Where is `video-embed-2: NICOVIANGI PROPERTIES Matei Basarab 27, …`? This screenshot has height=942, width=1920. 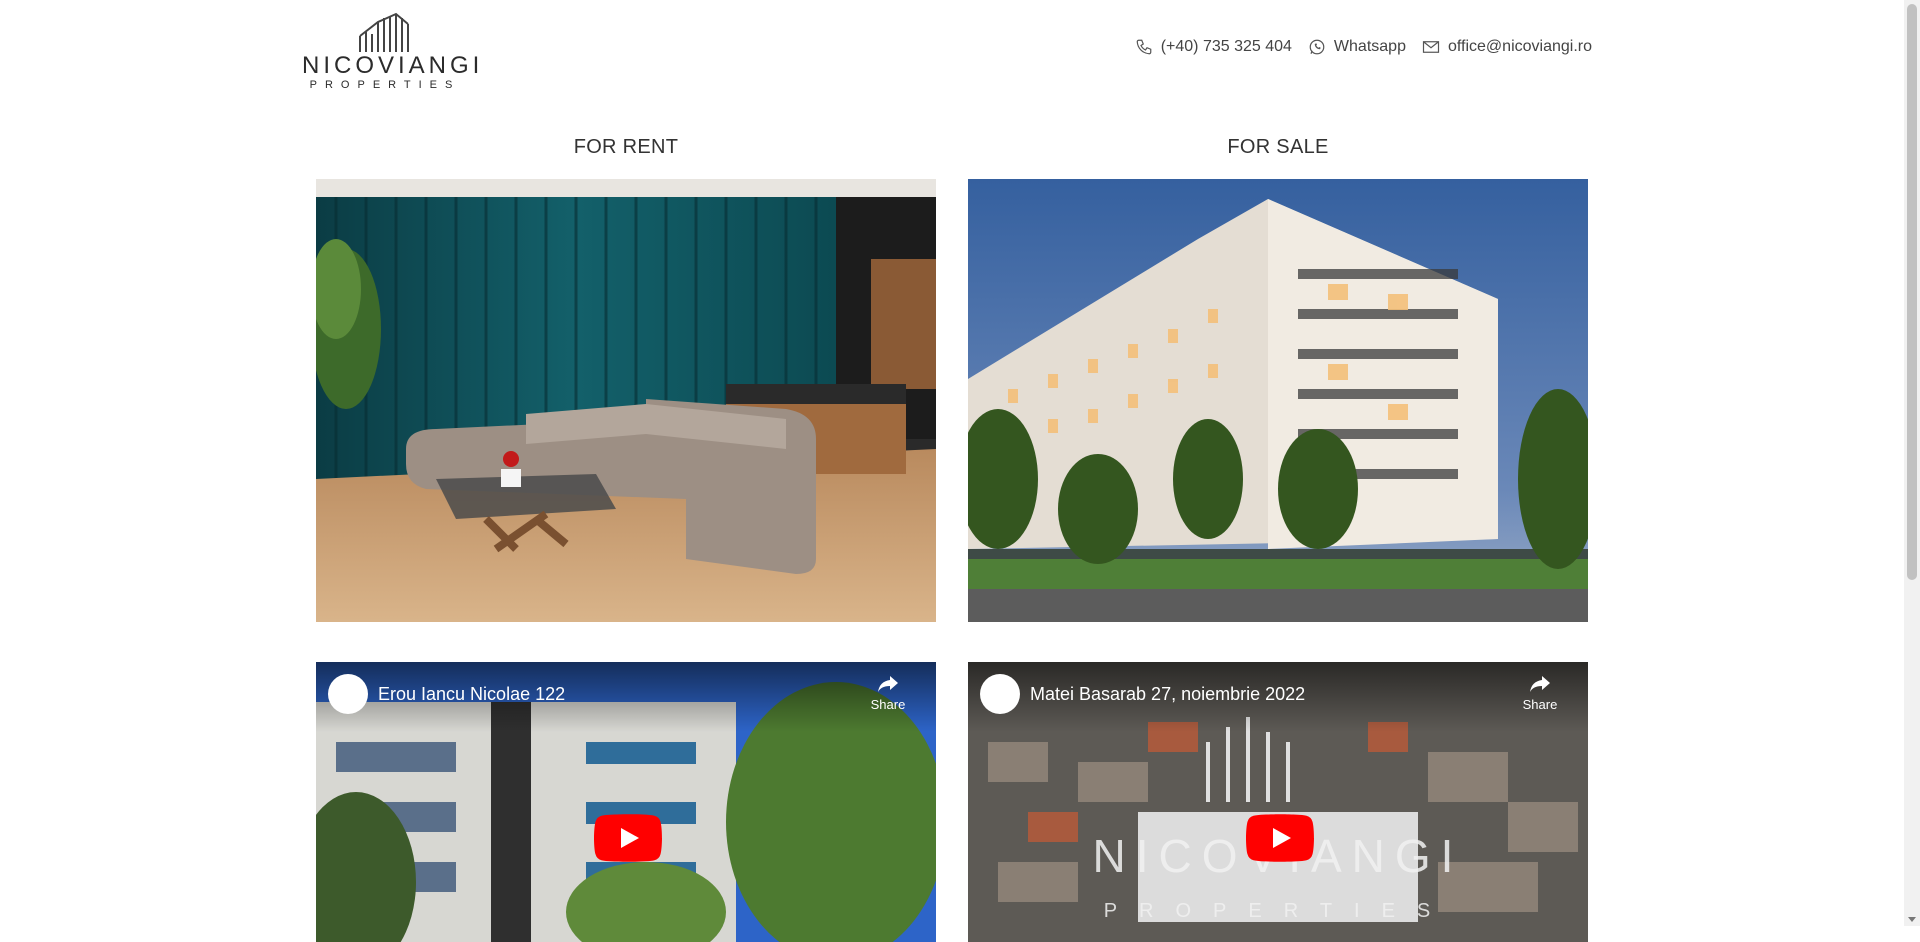
video-embed-2: NICOVIANGI PROPERTIES Matei Basarab 27, … is located at coordinates (1278, 802).